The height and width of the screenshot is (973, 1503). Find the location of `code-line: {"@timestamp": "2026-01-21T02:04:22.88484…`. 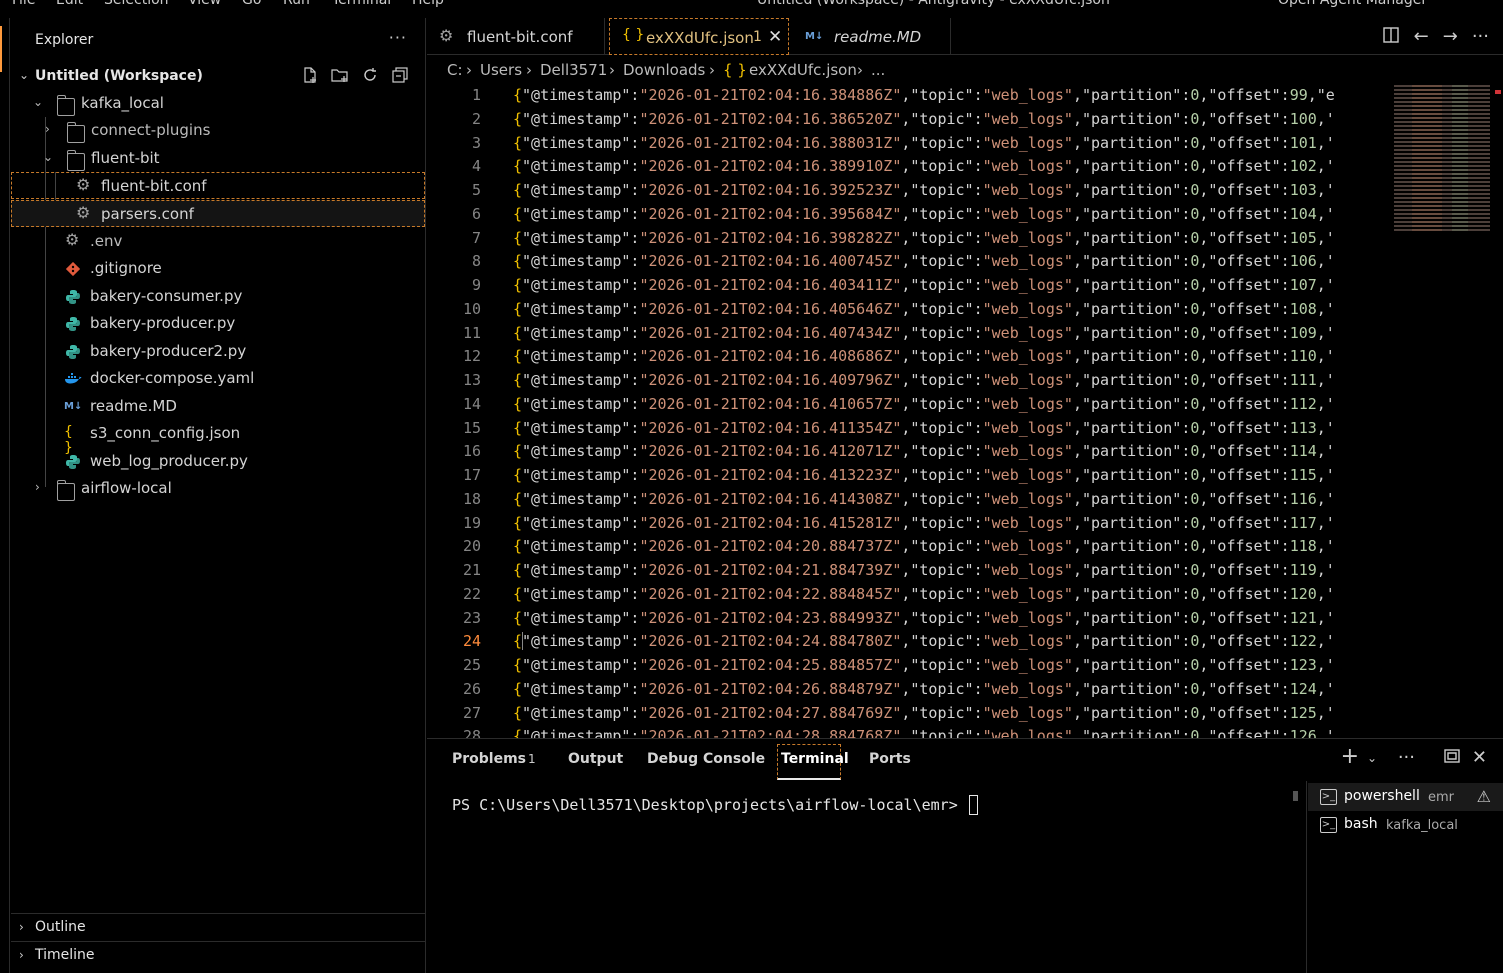

code-line: {"@timestamp": "2026-01-21T02:04:22.88484… is located at coordinates (952, 594).